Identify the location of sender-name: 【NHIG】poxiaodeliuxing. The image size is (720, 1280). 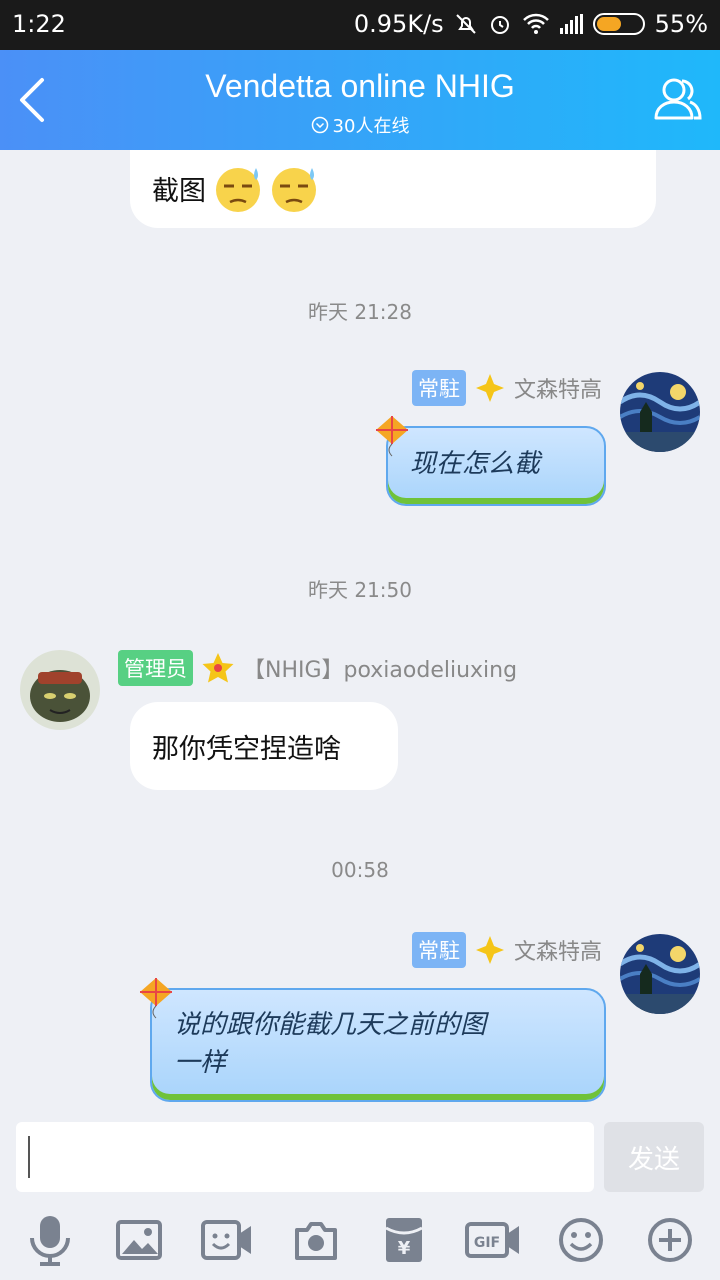
(380, 668).